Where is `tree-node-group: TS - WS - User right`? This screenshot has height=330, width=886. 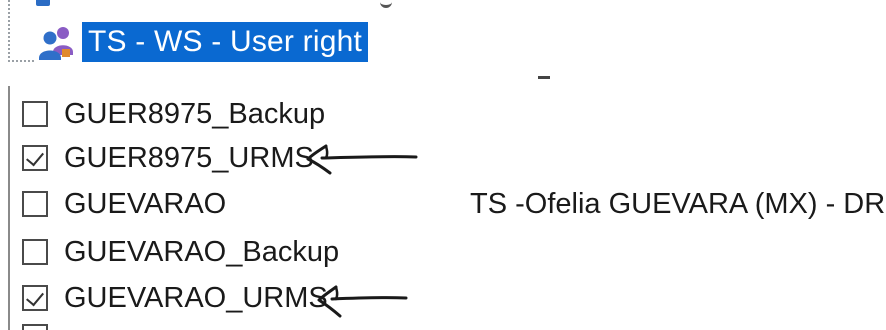
tree-node-group: TS - WS - User right is located at coordinates (202, 42).